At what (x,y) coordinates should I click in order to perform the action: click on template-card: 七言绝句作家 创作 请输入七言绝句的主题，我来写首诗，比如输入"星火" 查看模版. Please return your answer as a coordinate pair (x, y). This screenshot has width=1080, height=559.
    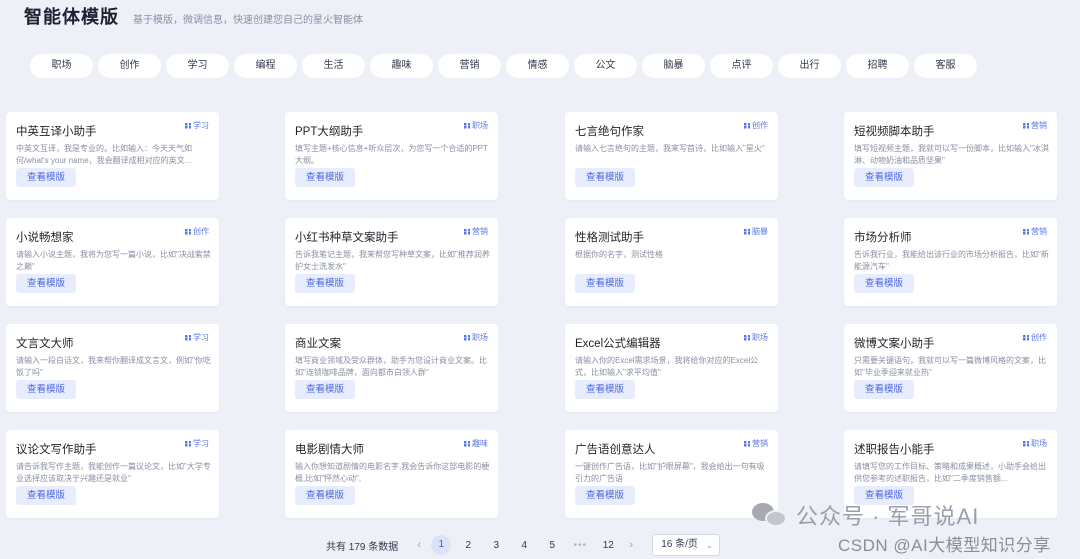
    Looking at the image, I should click on (671, 156).